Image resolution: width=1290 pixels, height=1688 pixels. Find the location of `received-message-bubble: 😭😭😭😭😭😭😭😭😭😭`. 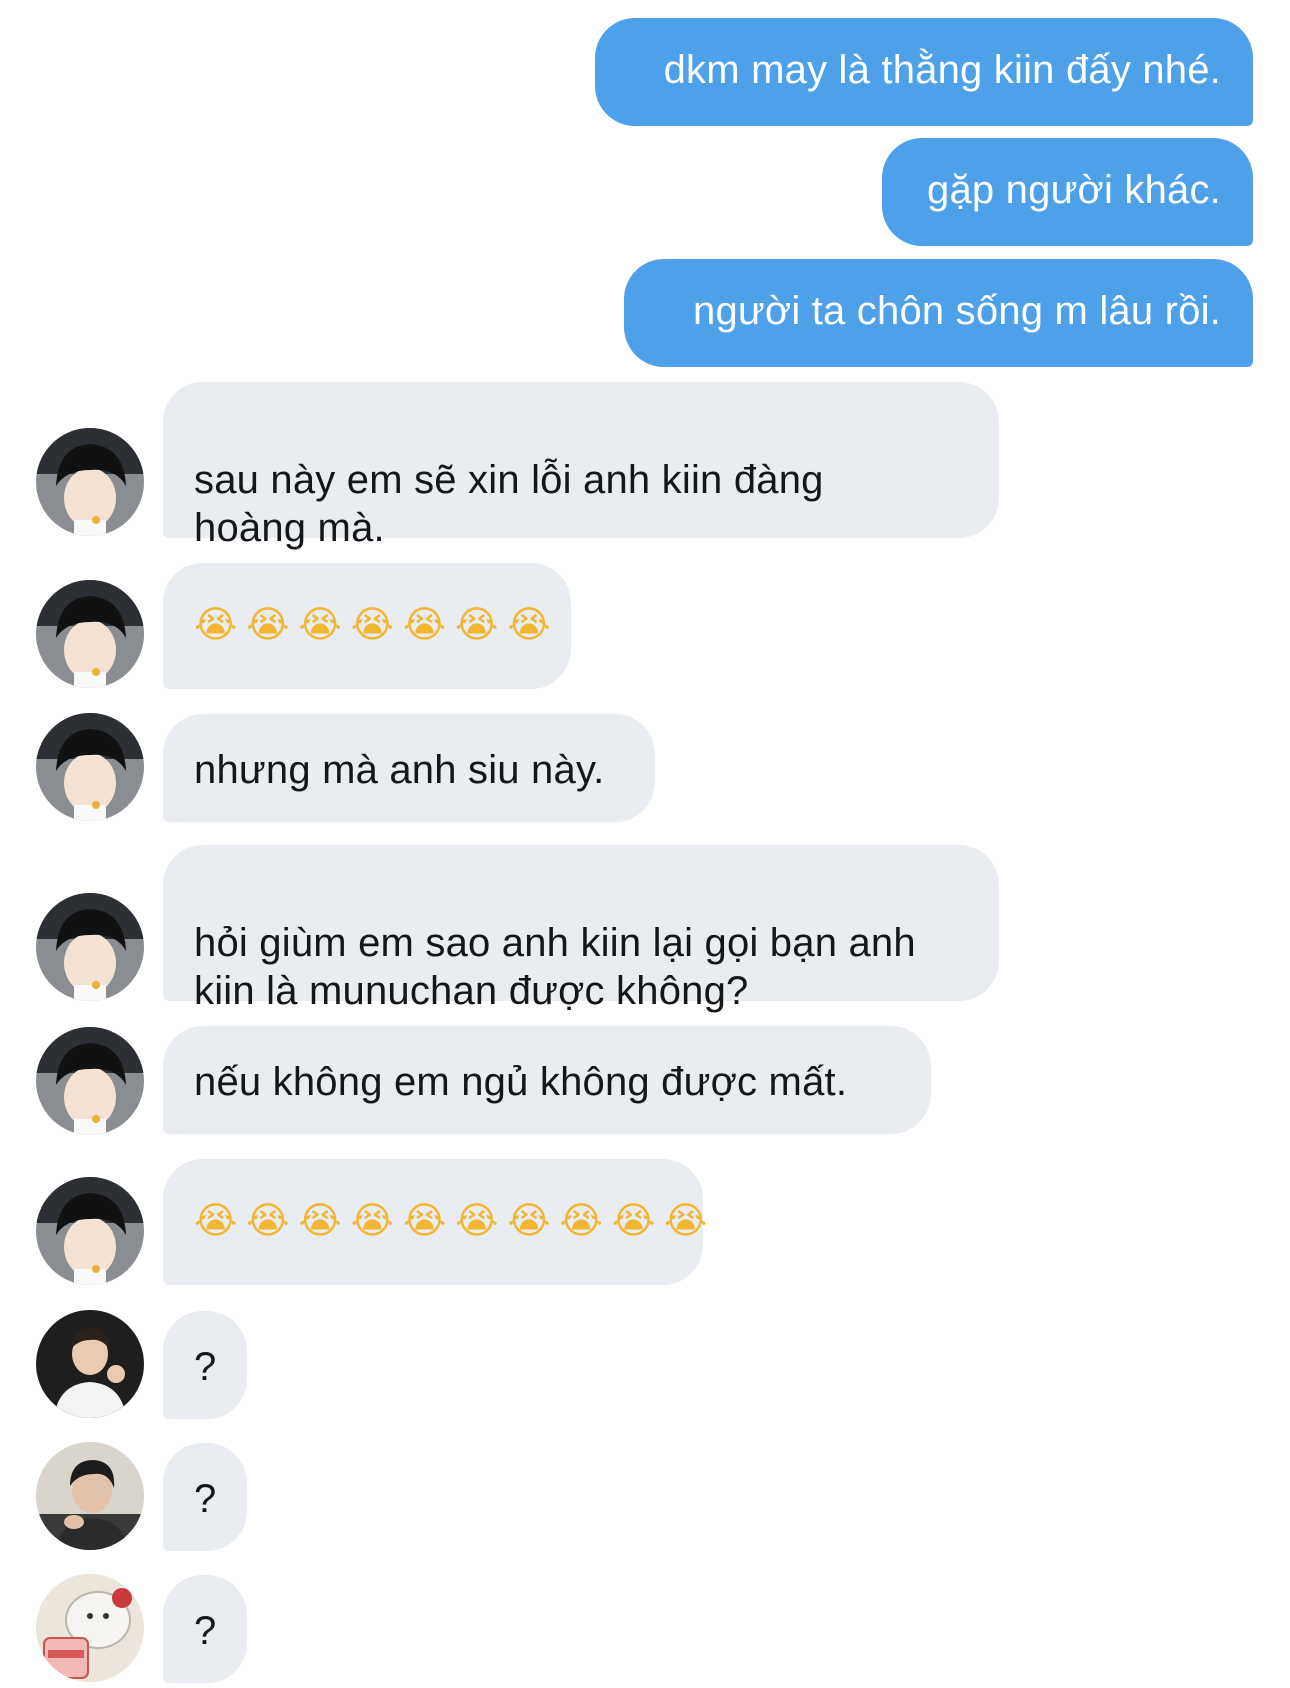

received-message-bubble: 😭😭😭😭😭😭😭😭😭😭 is located at coordinates (440, 1222).